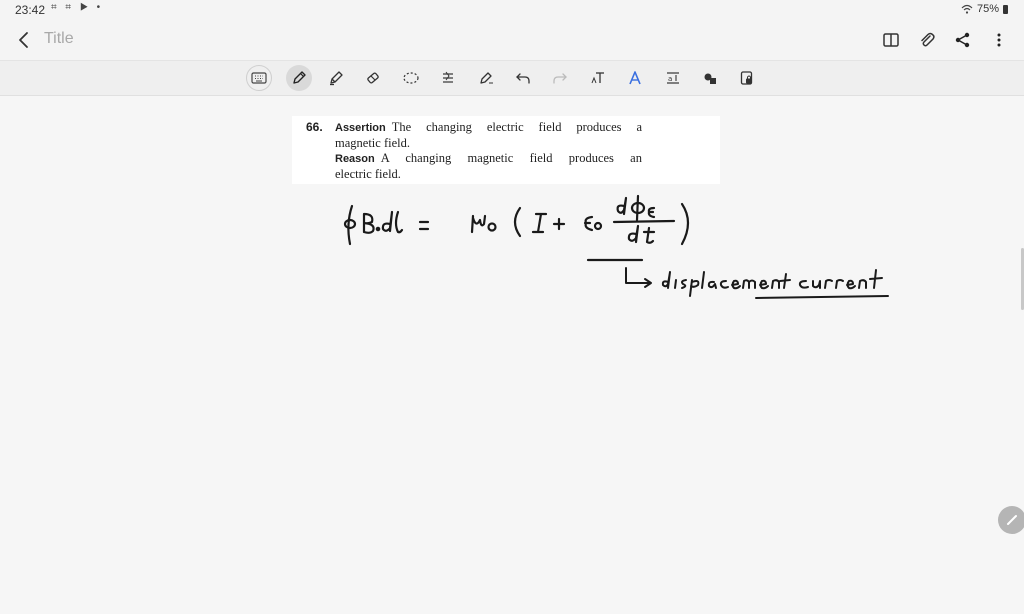 This screenshot has width=1024, height=614. I want to click on notification-icons: ⌗ ⌗ ▶ •, so click(77, 7).